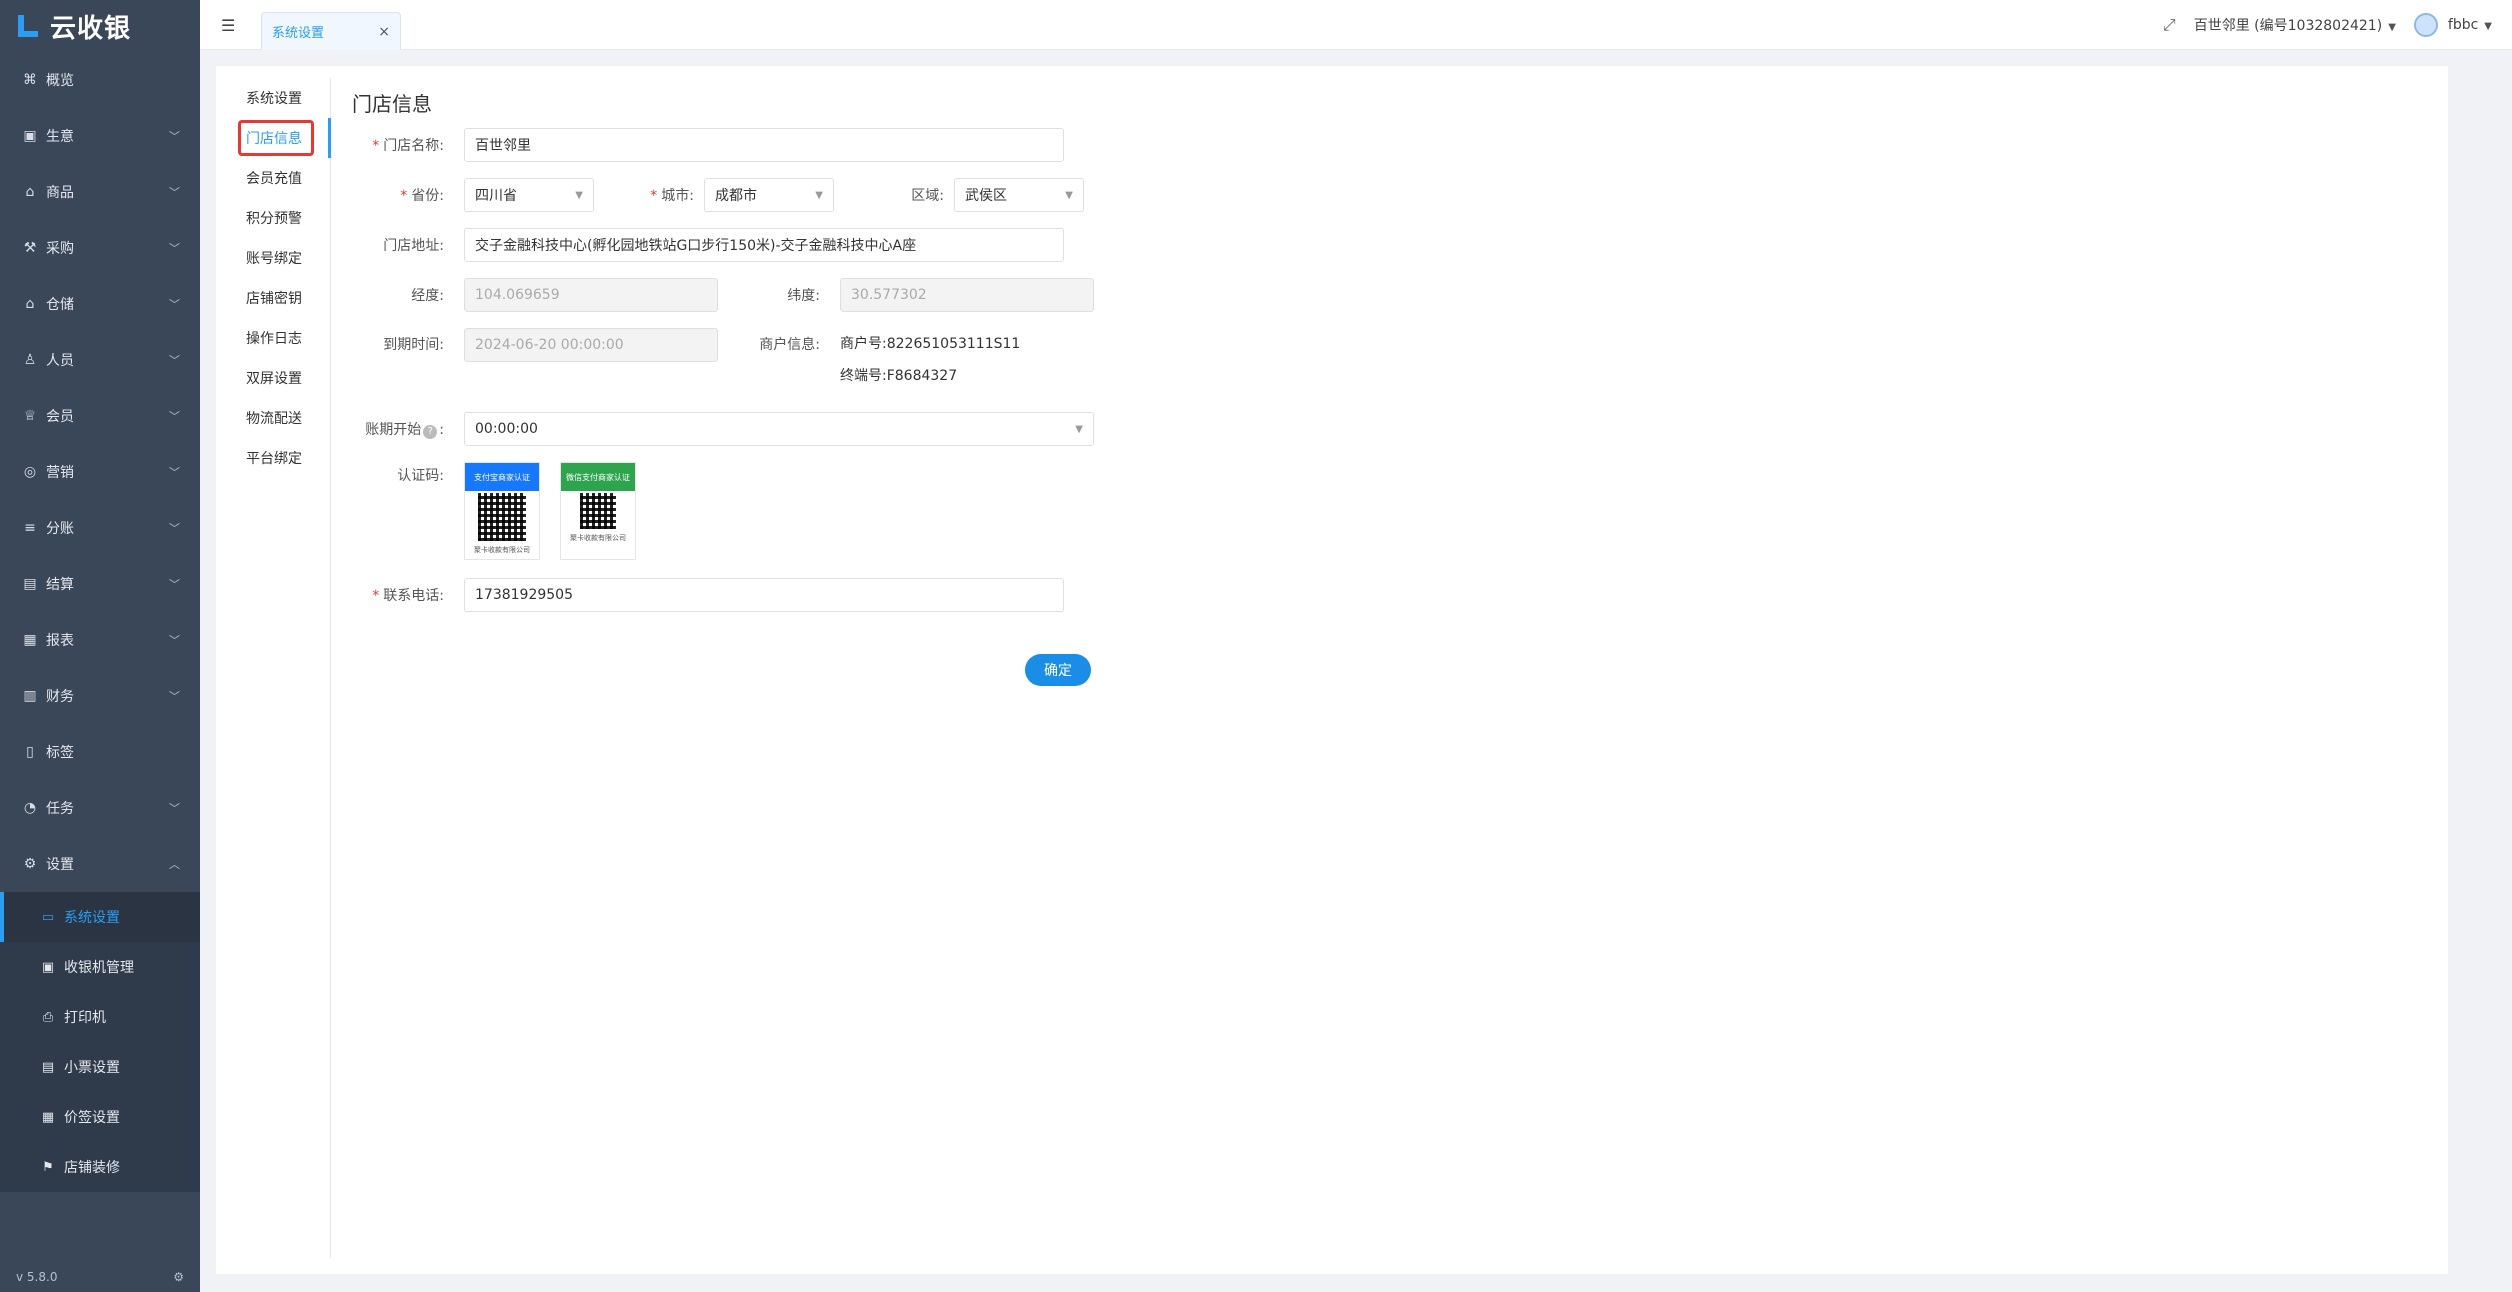 The height and width of the screenshot is (1292, 2512). I want to click on sidebar-subitem-printer: ⎙ 打印机, so click(100, 1017).